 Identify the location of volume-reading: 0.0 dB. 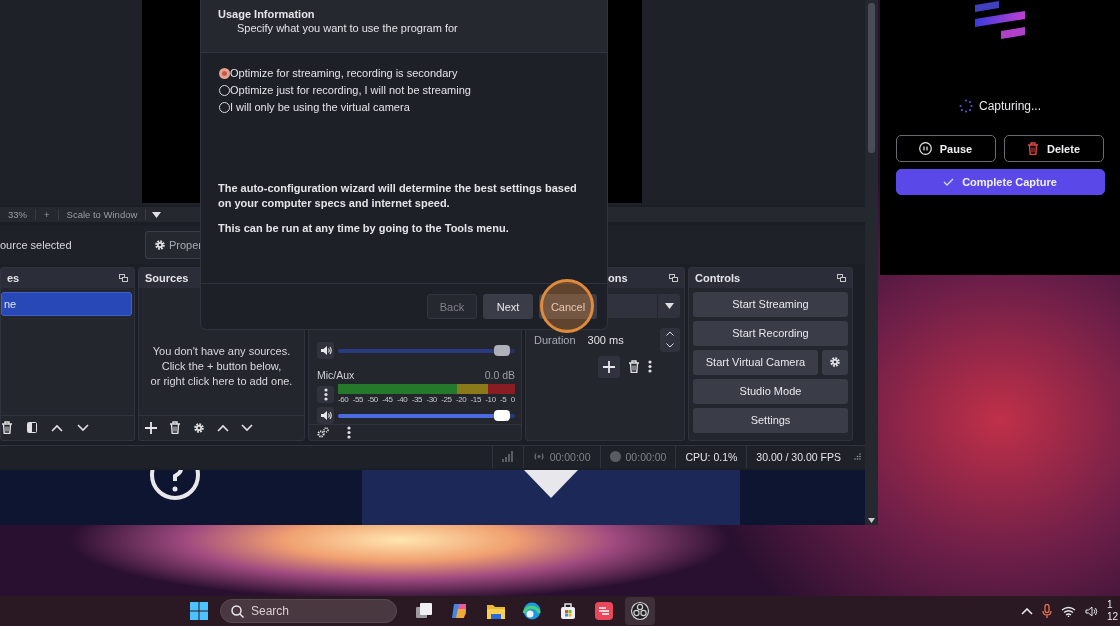
(499, 375).